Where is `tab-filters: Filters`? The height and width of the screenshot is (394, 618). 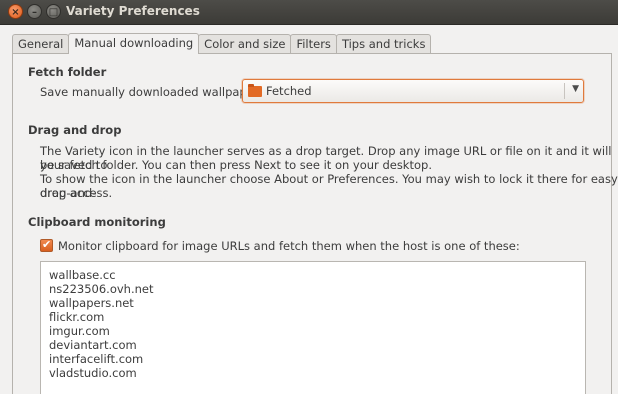
tab-filters: Filters is located at coordinates (313, 44).